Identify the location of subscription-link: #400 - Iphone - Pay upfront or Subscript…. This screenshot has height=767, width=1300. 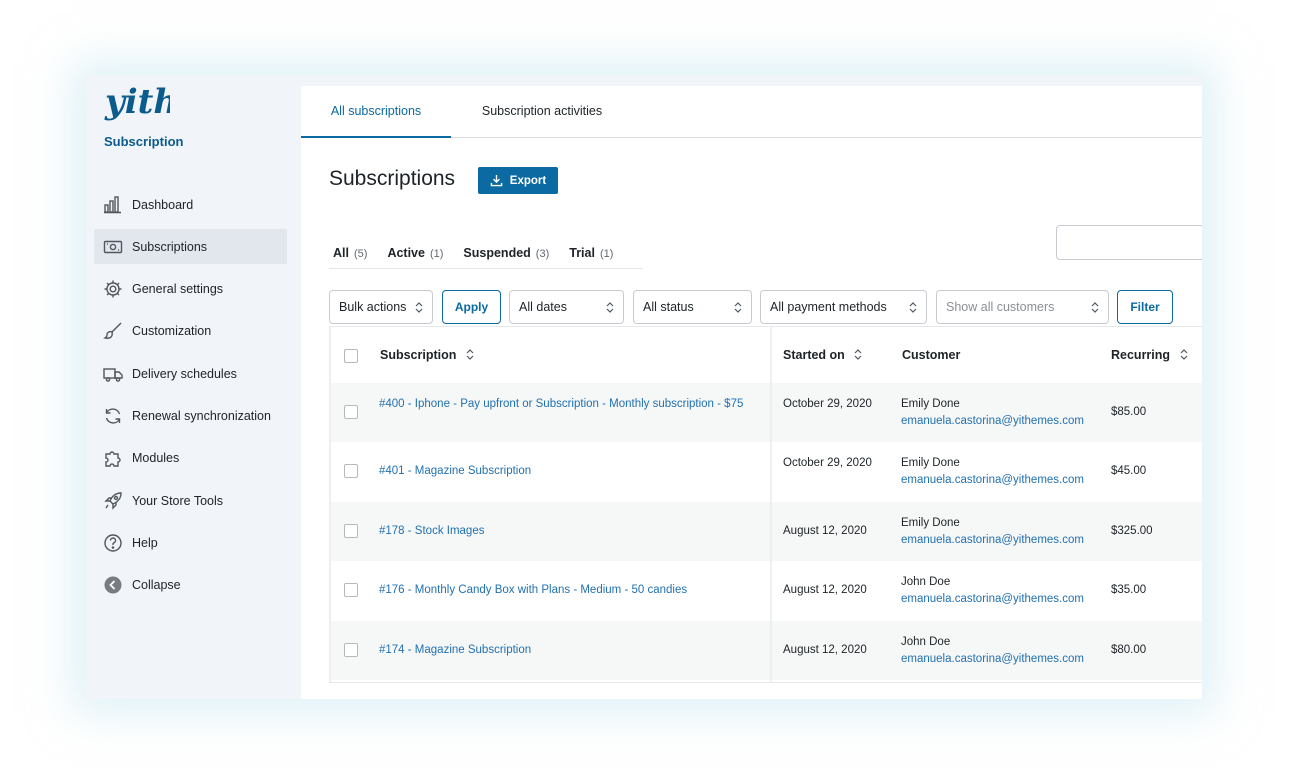
(564, 404).